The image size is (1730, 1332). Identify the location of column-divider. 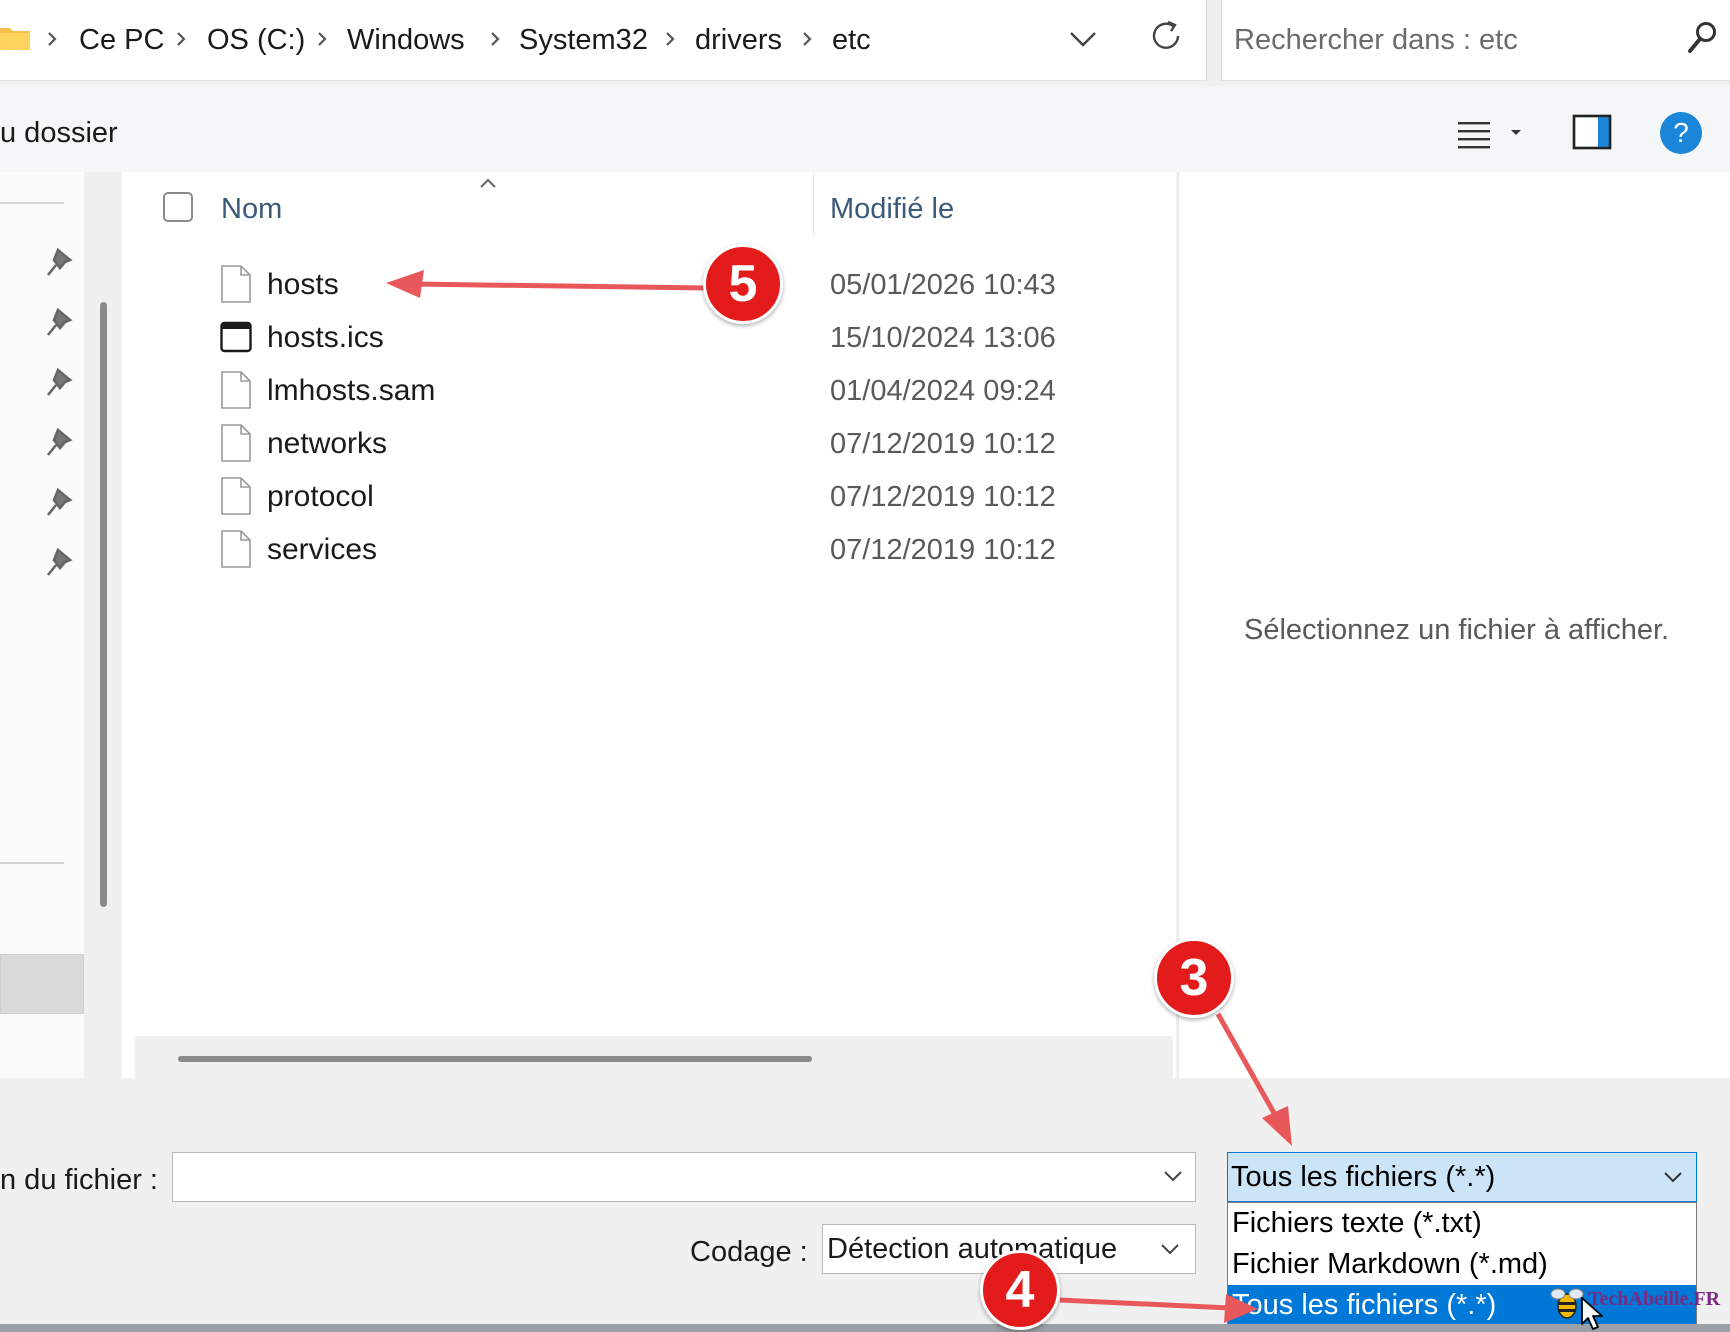
(813, 204).